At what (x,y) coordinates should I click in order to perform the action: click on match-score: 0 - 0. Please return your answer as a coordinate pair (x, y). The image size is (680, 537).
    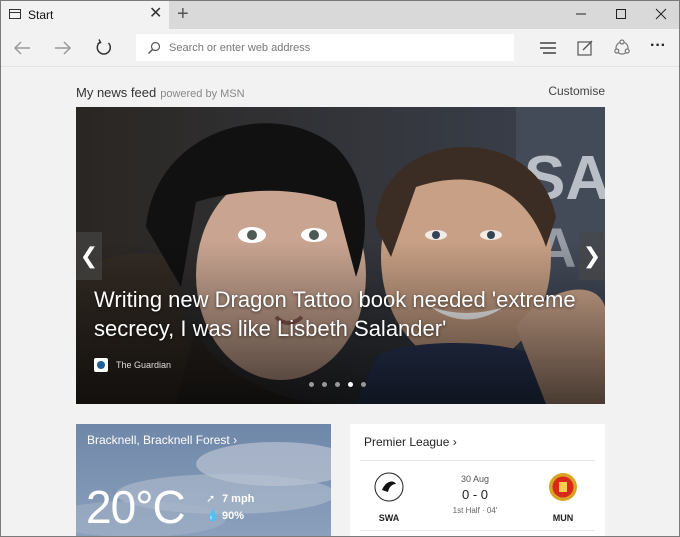
    Looking at the image, I should click on (474, 494).